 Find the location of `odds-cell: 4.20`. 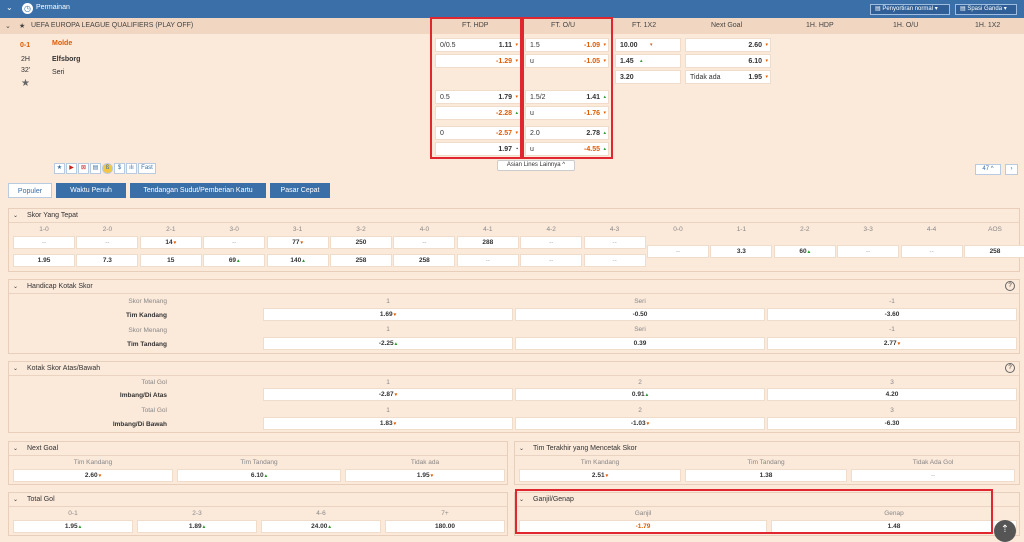

odds-cell: 4.20 is located at coordinates (892, 394).